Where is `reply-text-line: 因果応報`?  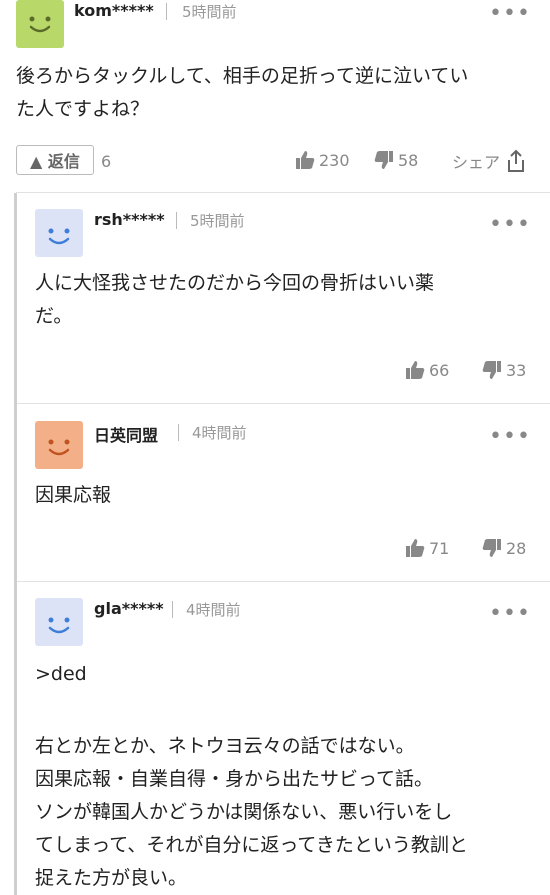 reply-text-line: 因果応報 is located at coordinates (73, 495).